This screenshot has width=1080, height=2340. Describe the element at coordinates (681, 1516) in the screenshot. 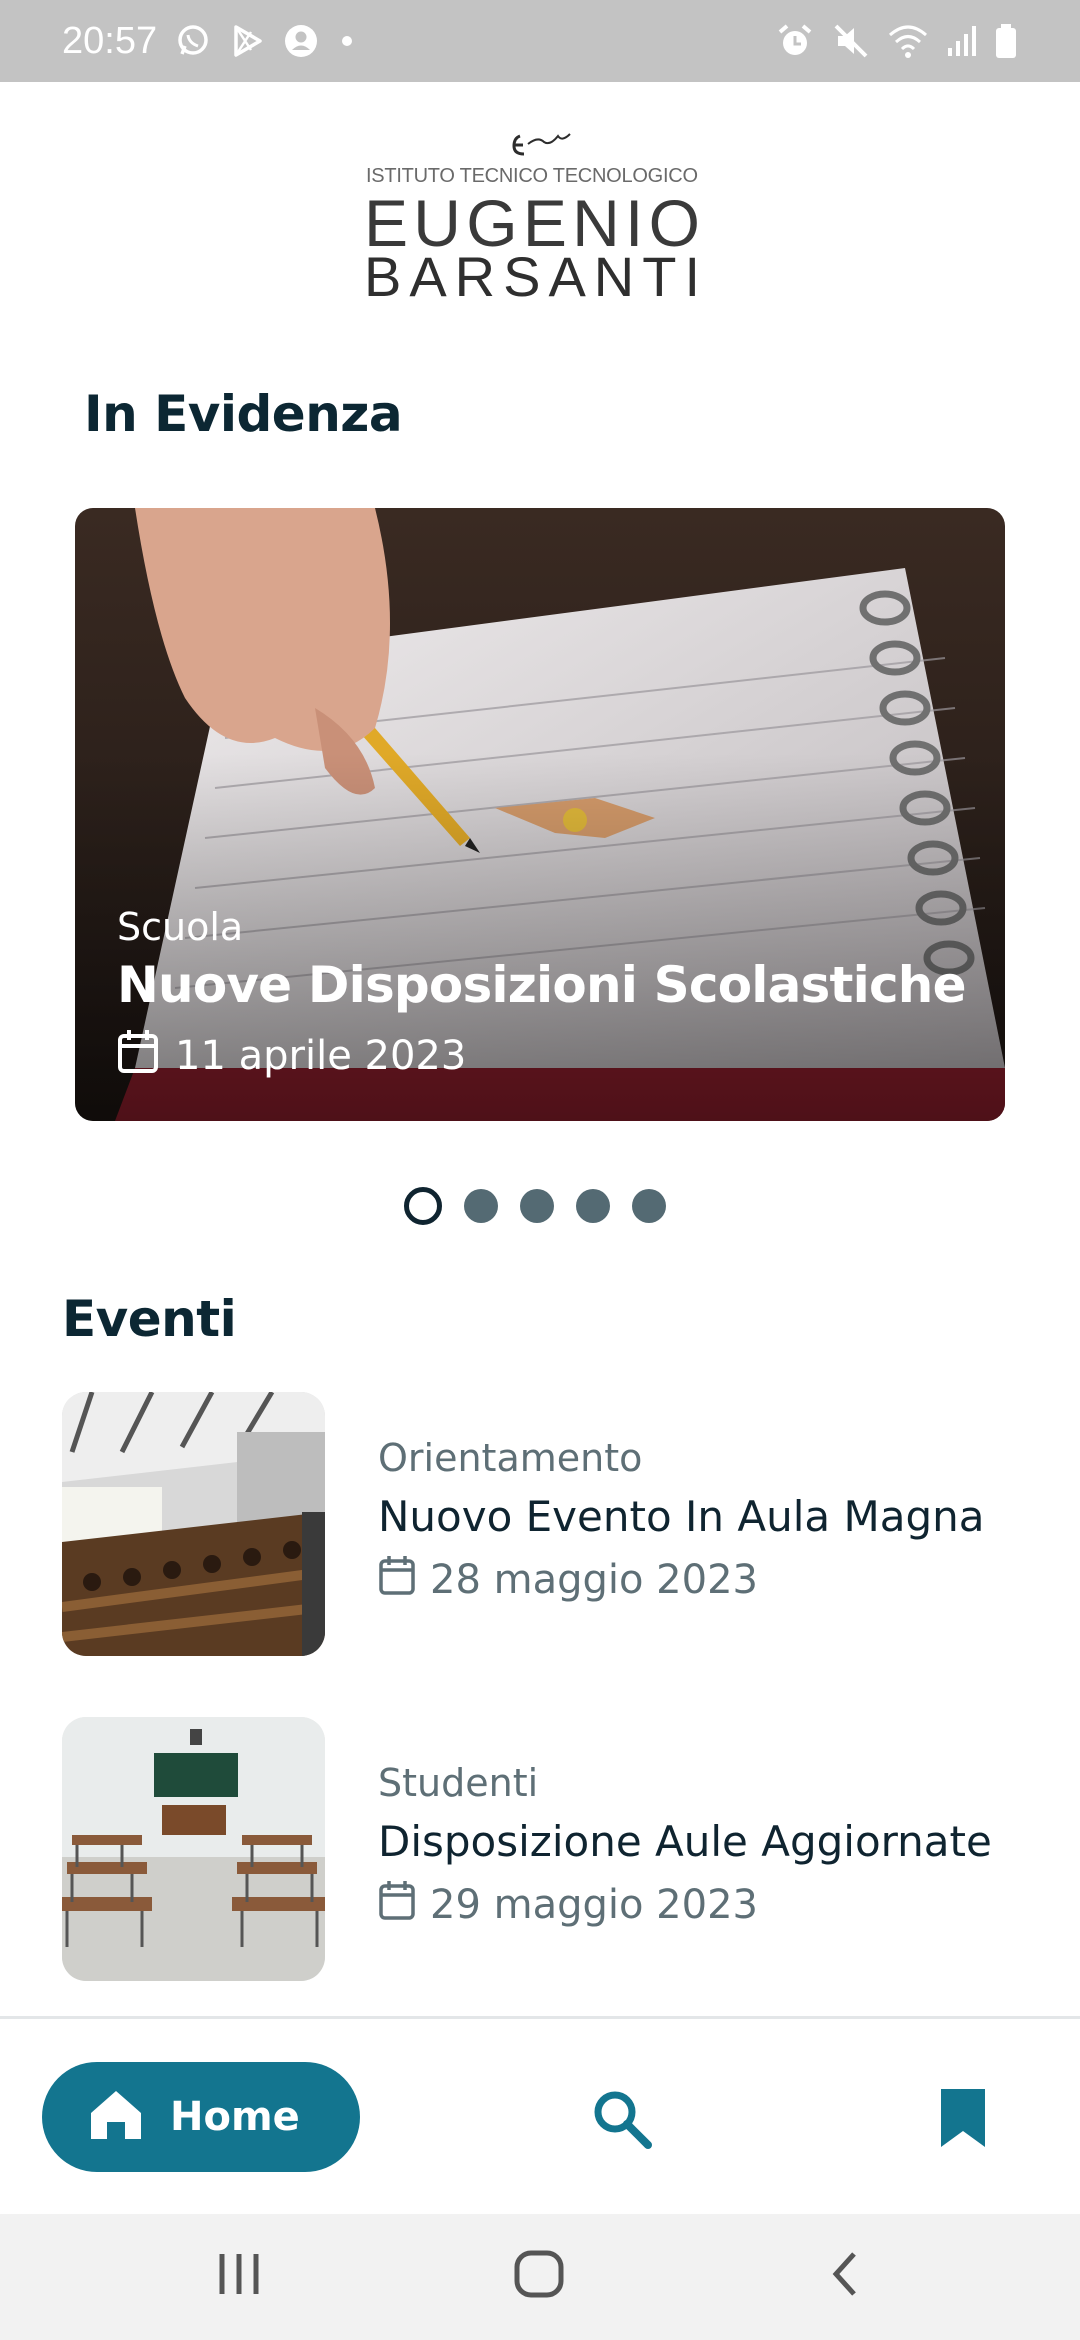

I see `event-title: Nuovo Evento In Aula Magna` at that location.